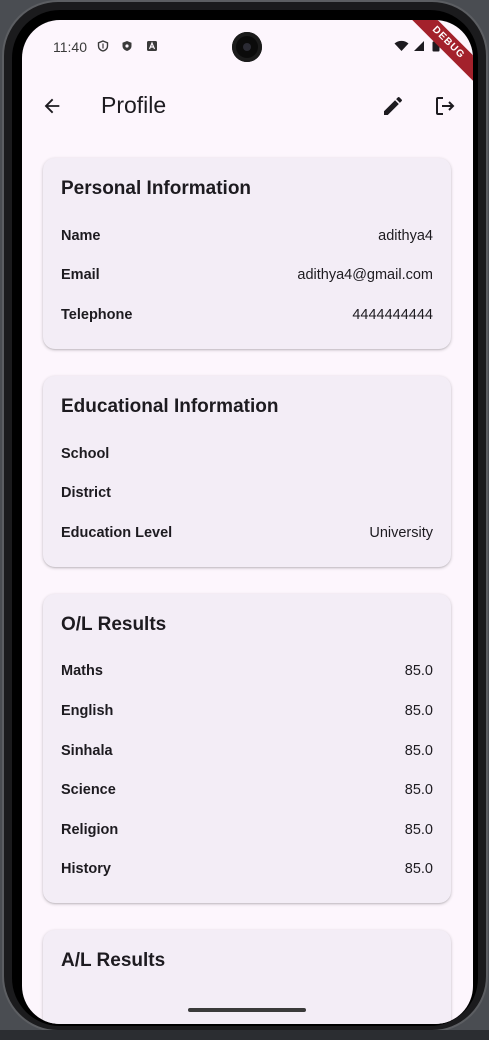 This screenshot has width=489, height=1040. I want to click on row-value: adithya4, so click(405, 235).